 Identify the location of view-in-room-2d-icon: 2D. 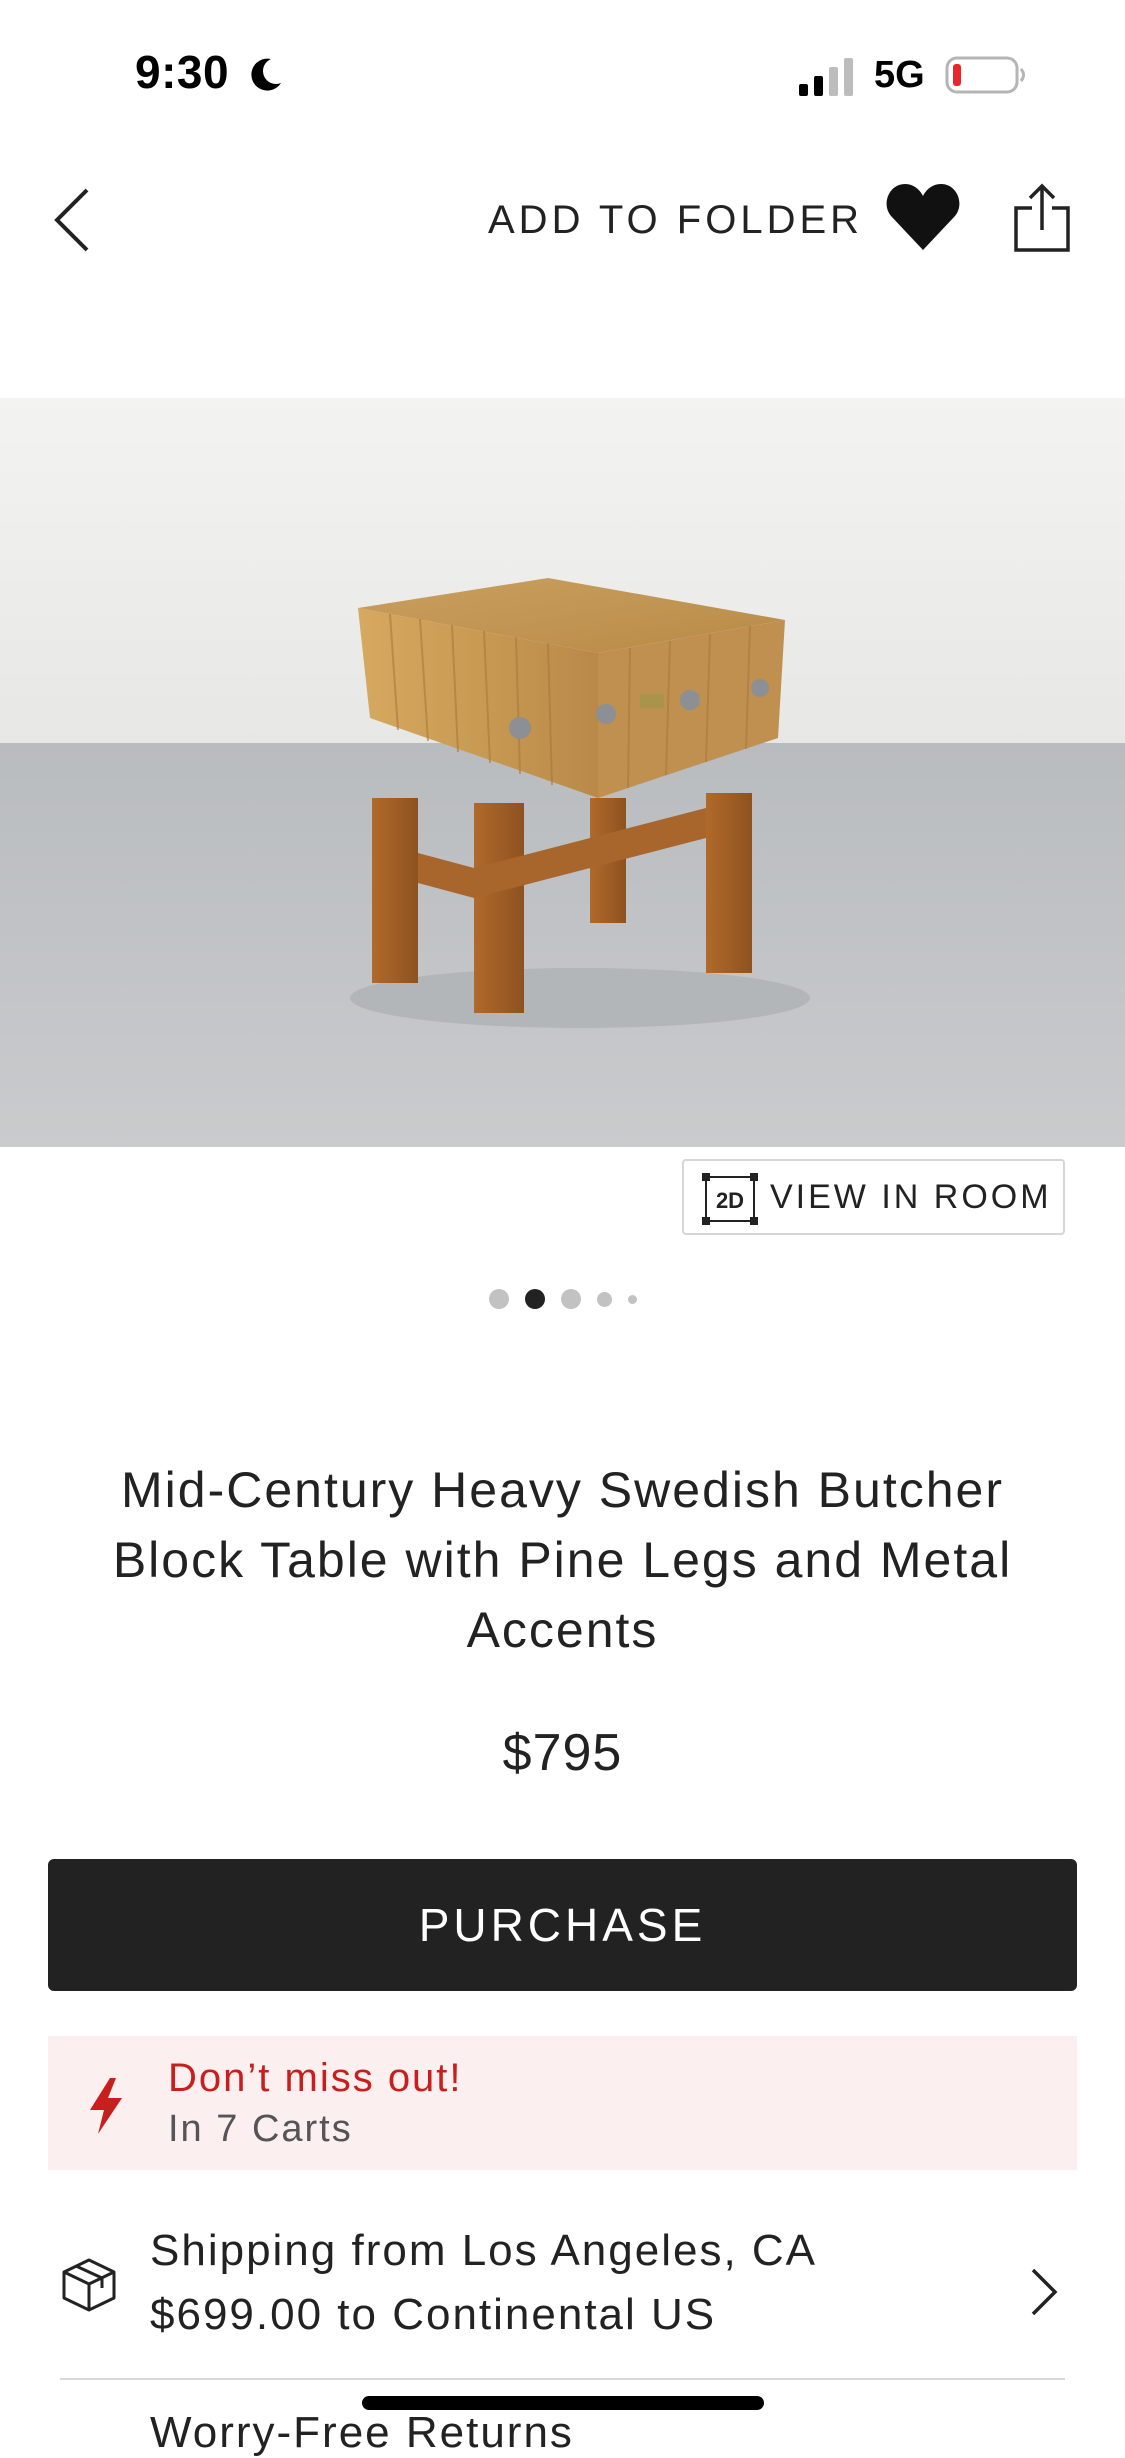
(730, 1199).